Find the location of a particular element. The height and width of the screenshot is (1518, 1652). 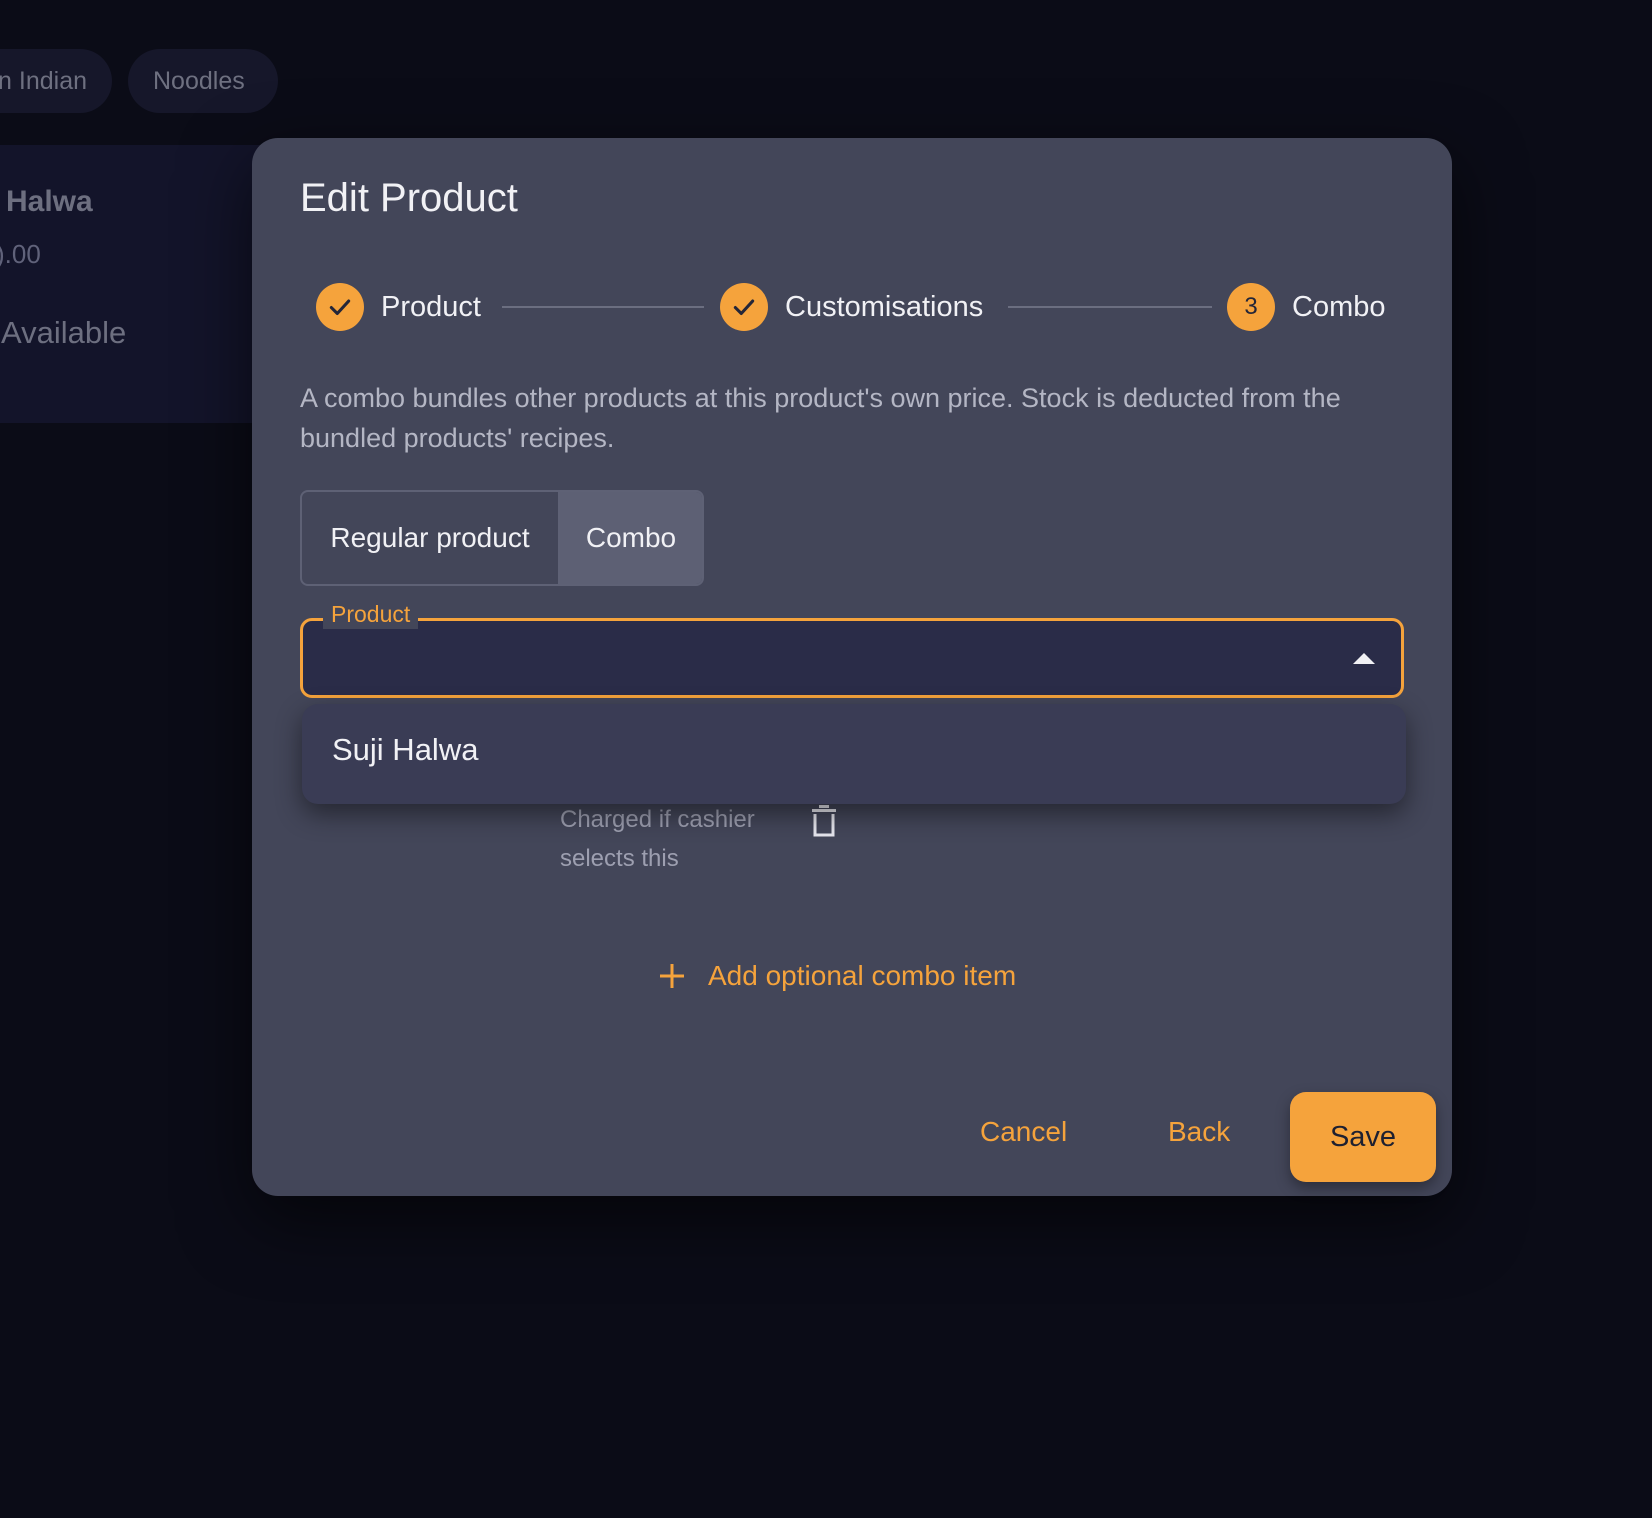

category-chip-label: Noodles is located at coordinates (199, 80).